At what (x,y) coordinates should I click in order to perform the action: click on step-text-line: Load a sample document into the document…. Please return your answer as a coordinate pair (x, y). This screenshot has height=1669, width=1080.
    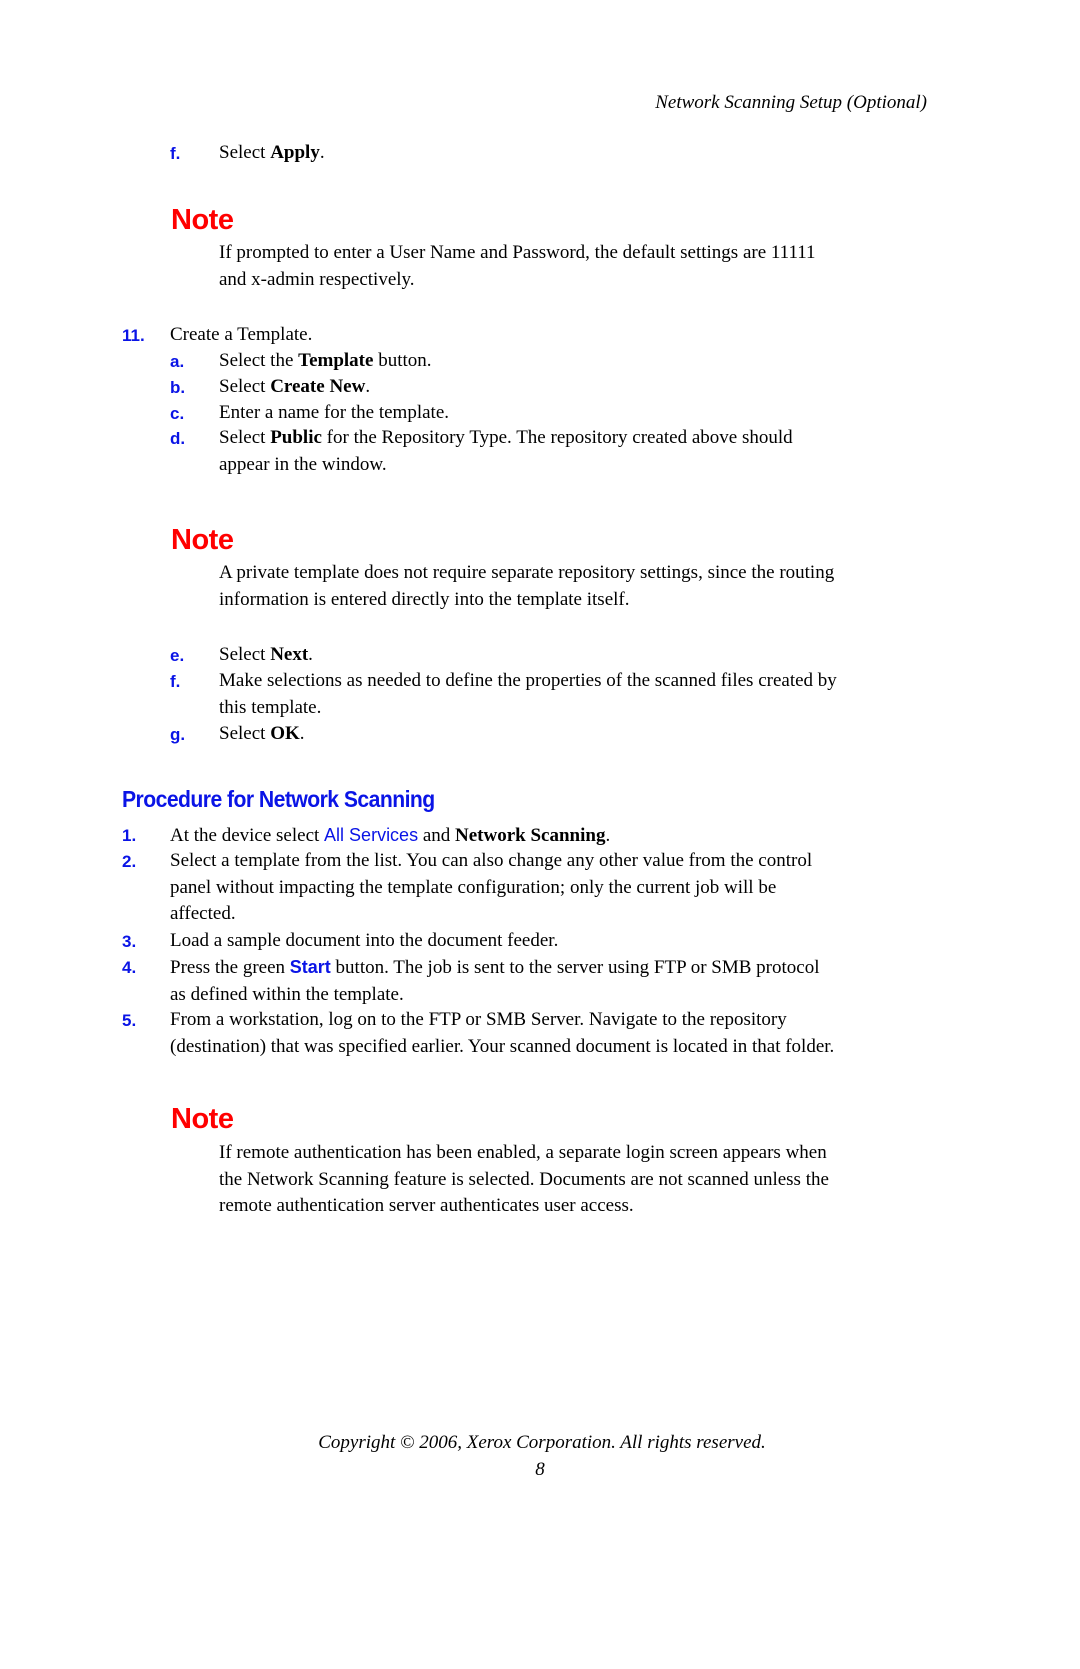
    Looking at the image, I should click on (364, 940).